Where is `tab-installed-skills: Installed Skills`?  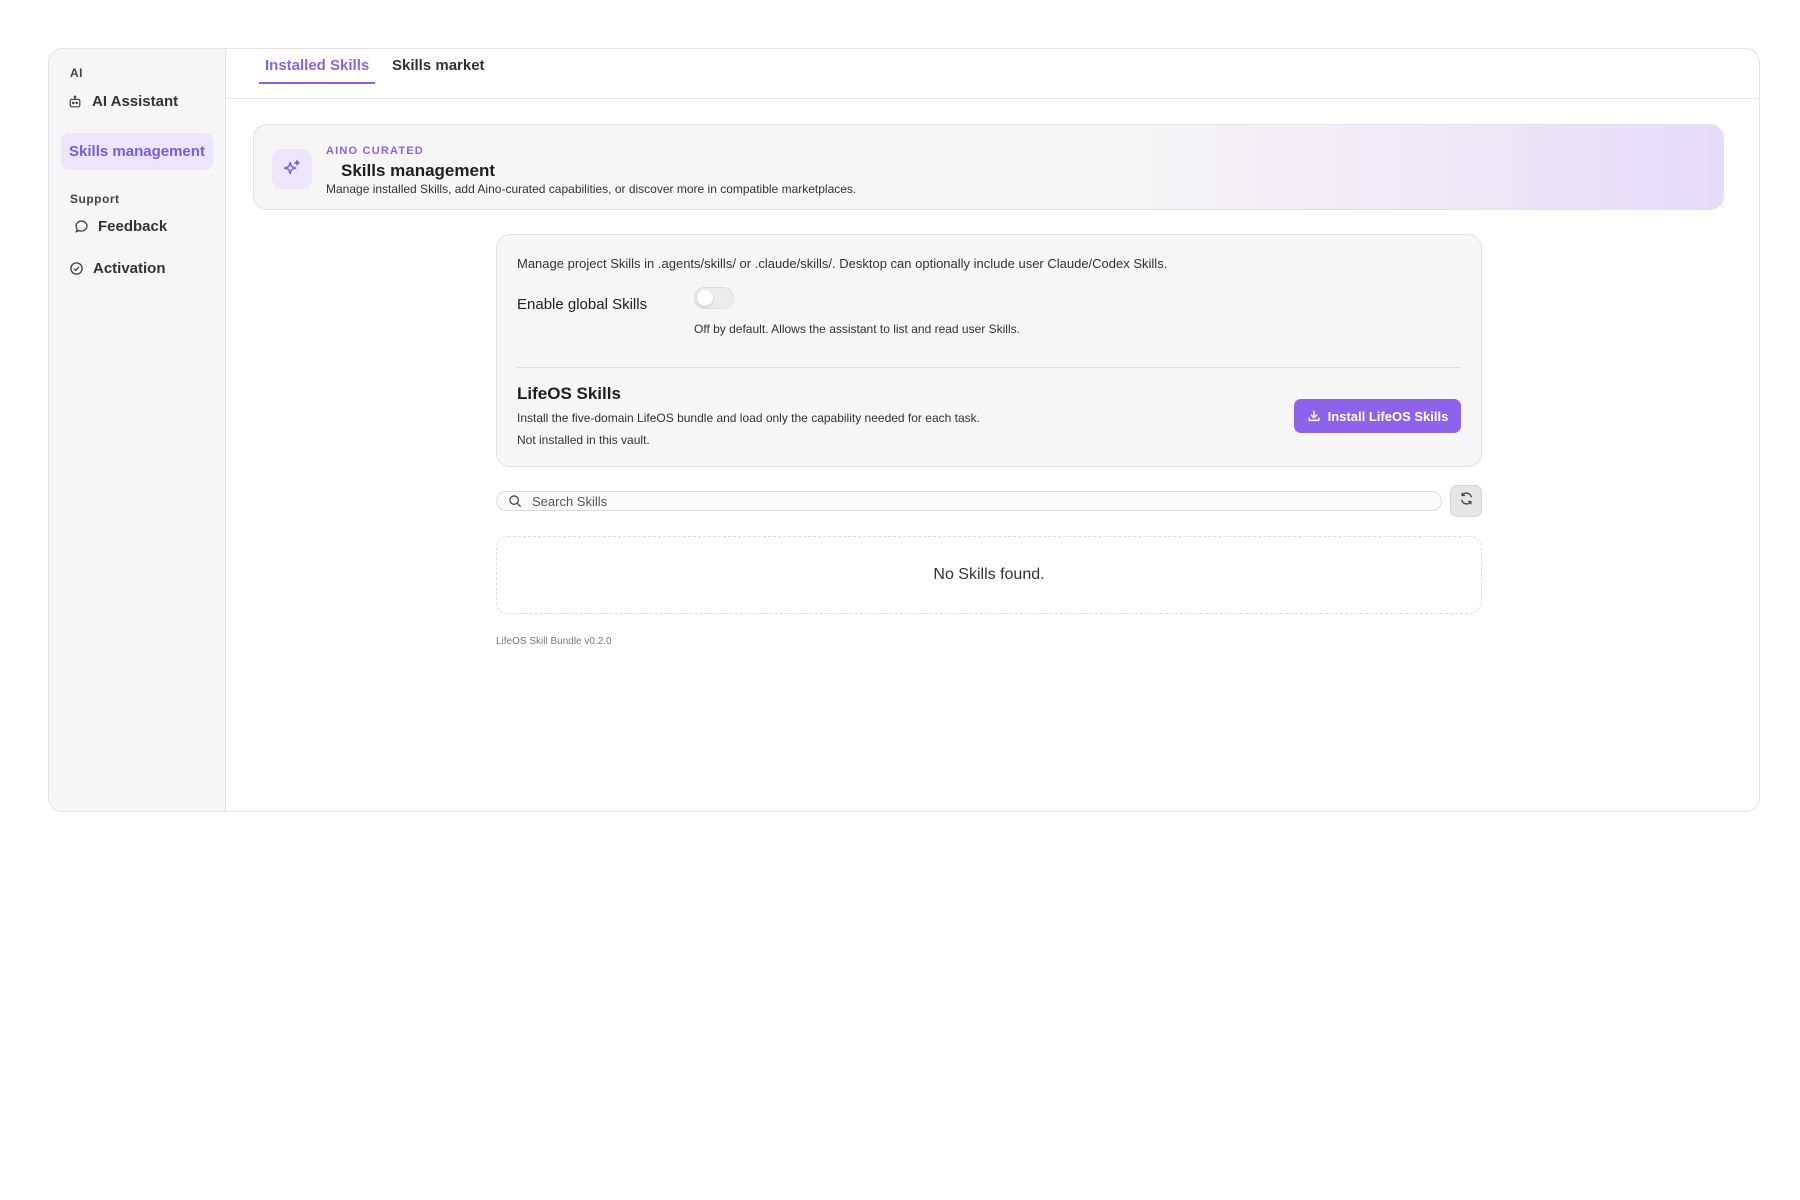
tab-installed-skills: Installed Skills is located at coordinates (317, 70).